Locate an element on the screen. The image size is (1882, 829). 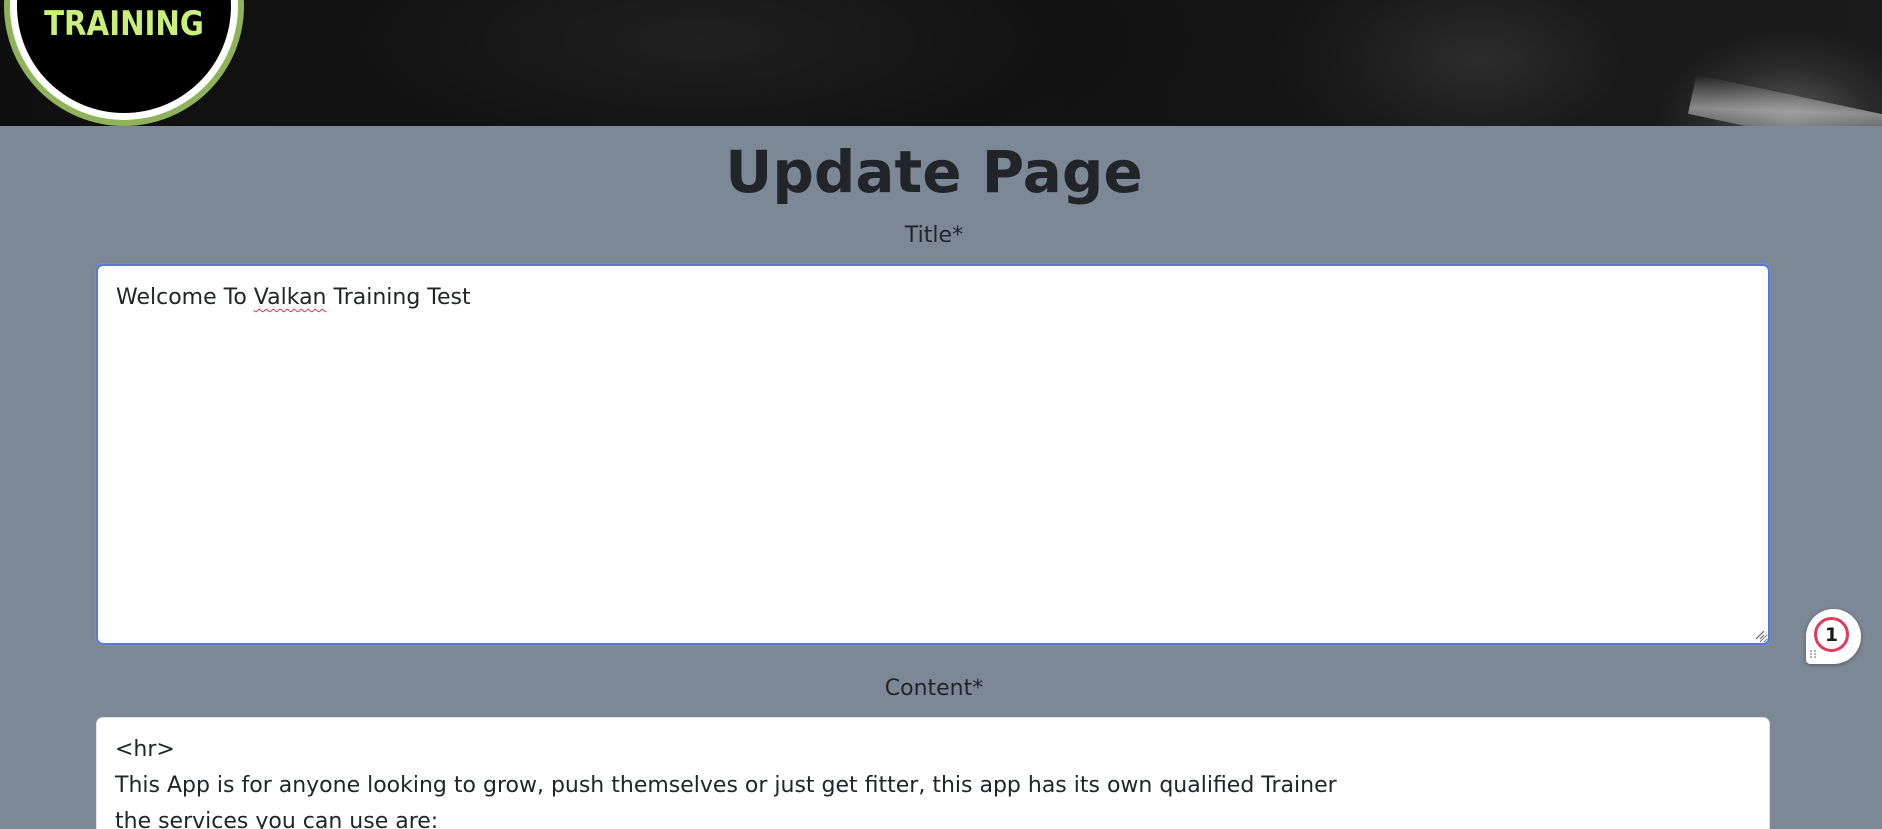
content-line: <hr> is located at coordinates (145, 749).